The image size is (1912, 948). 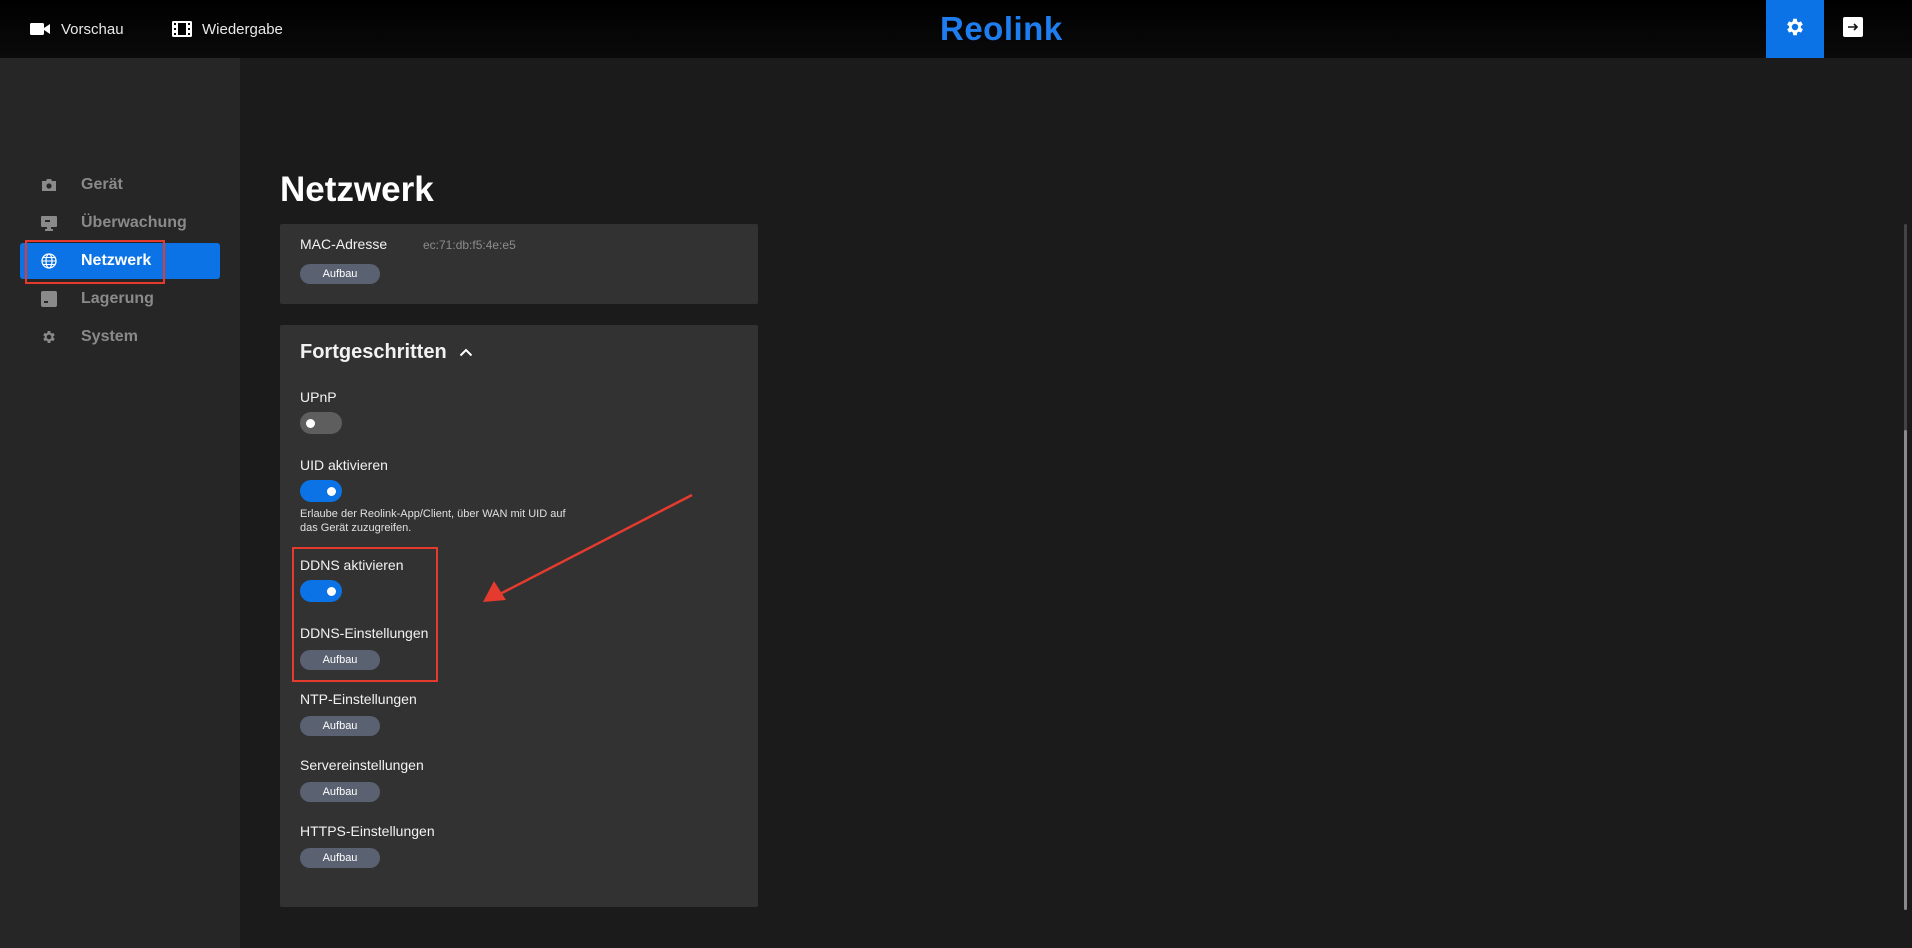 I want to click on mac-label: MAC-Adresse, so click(x=344, y=244).